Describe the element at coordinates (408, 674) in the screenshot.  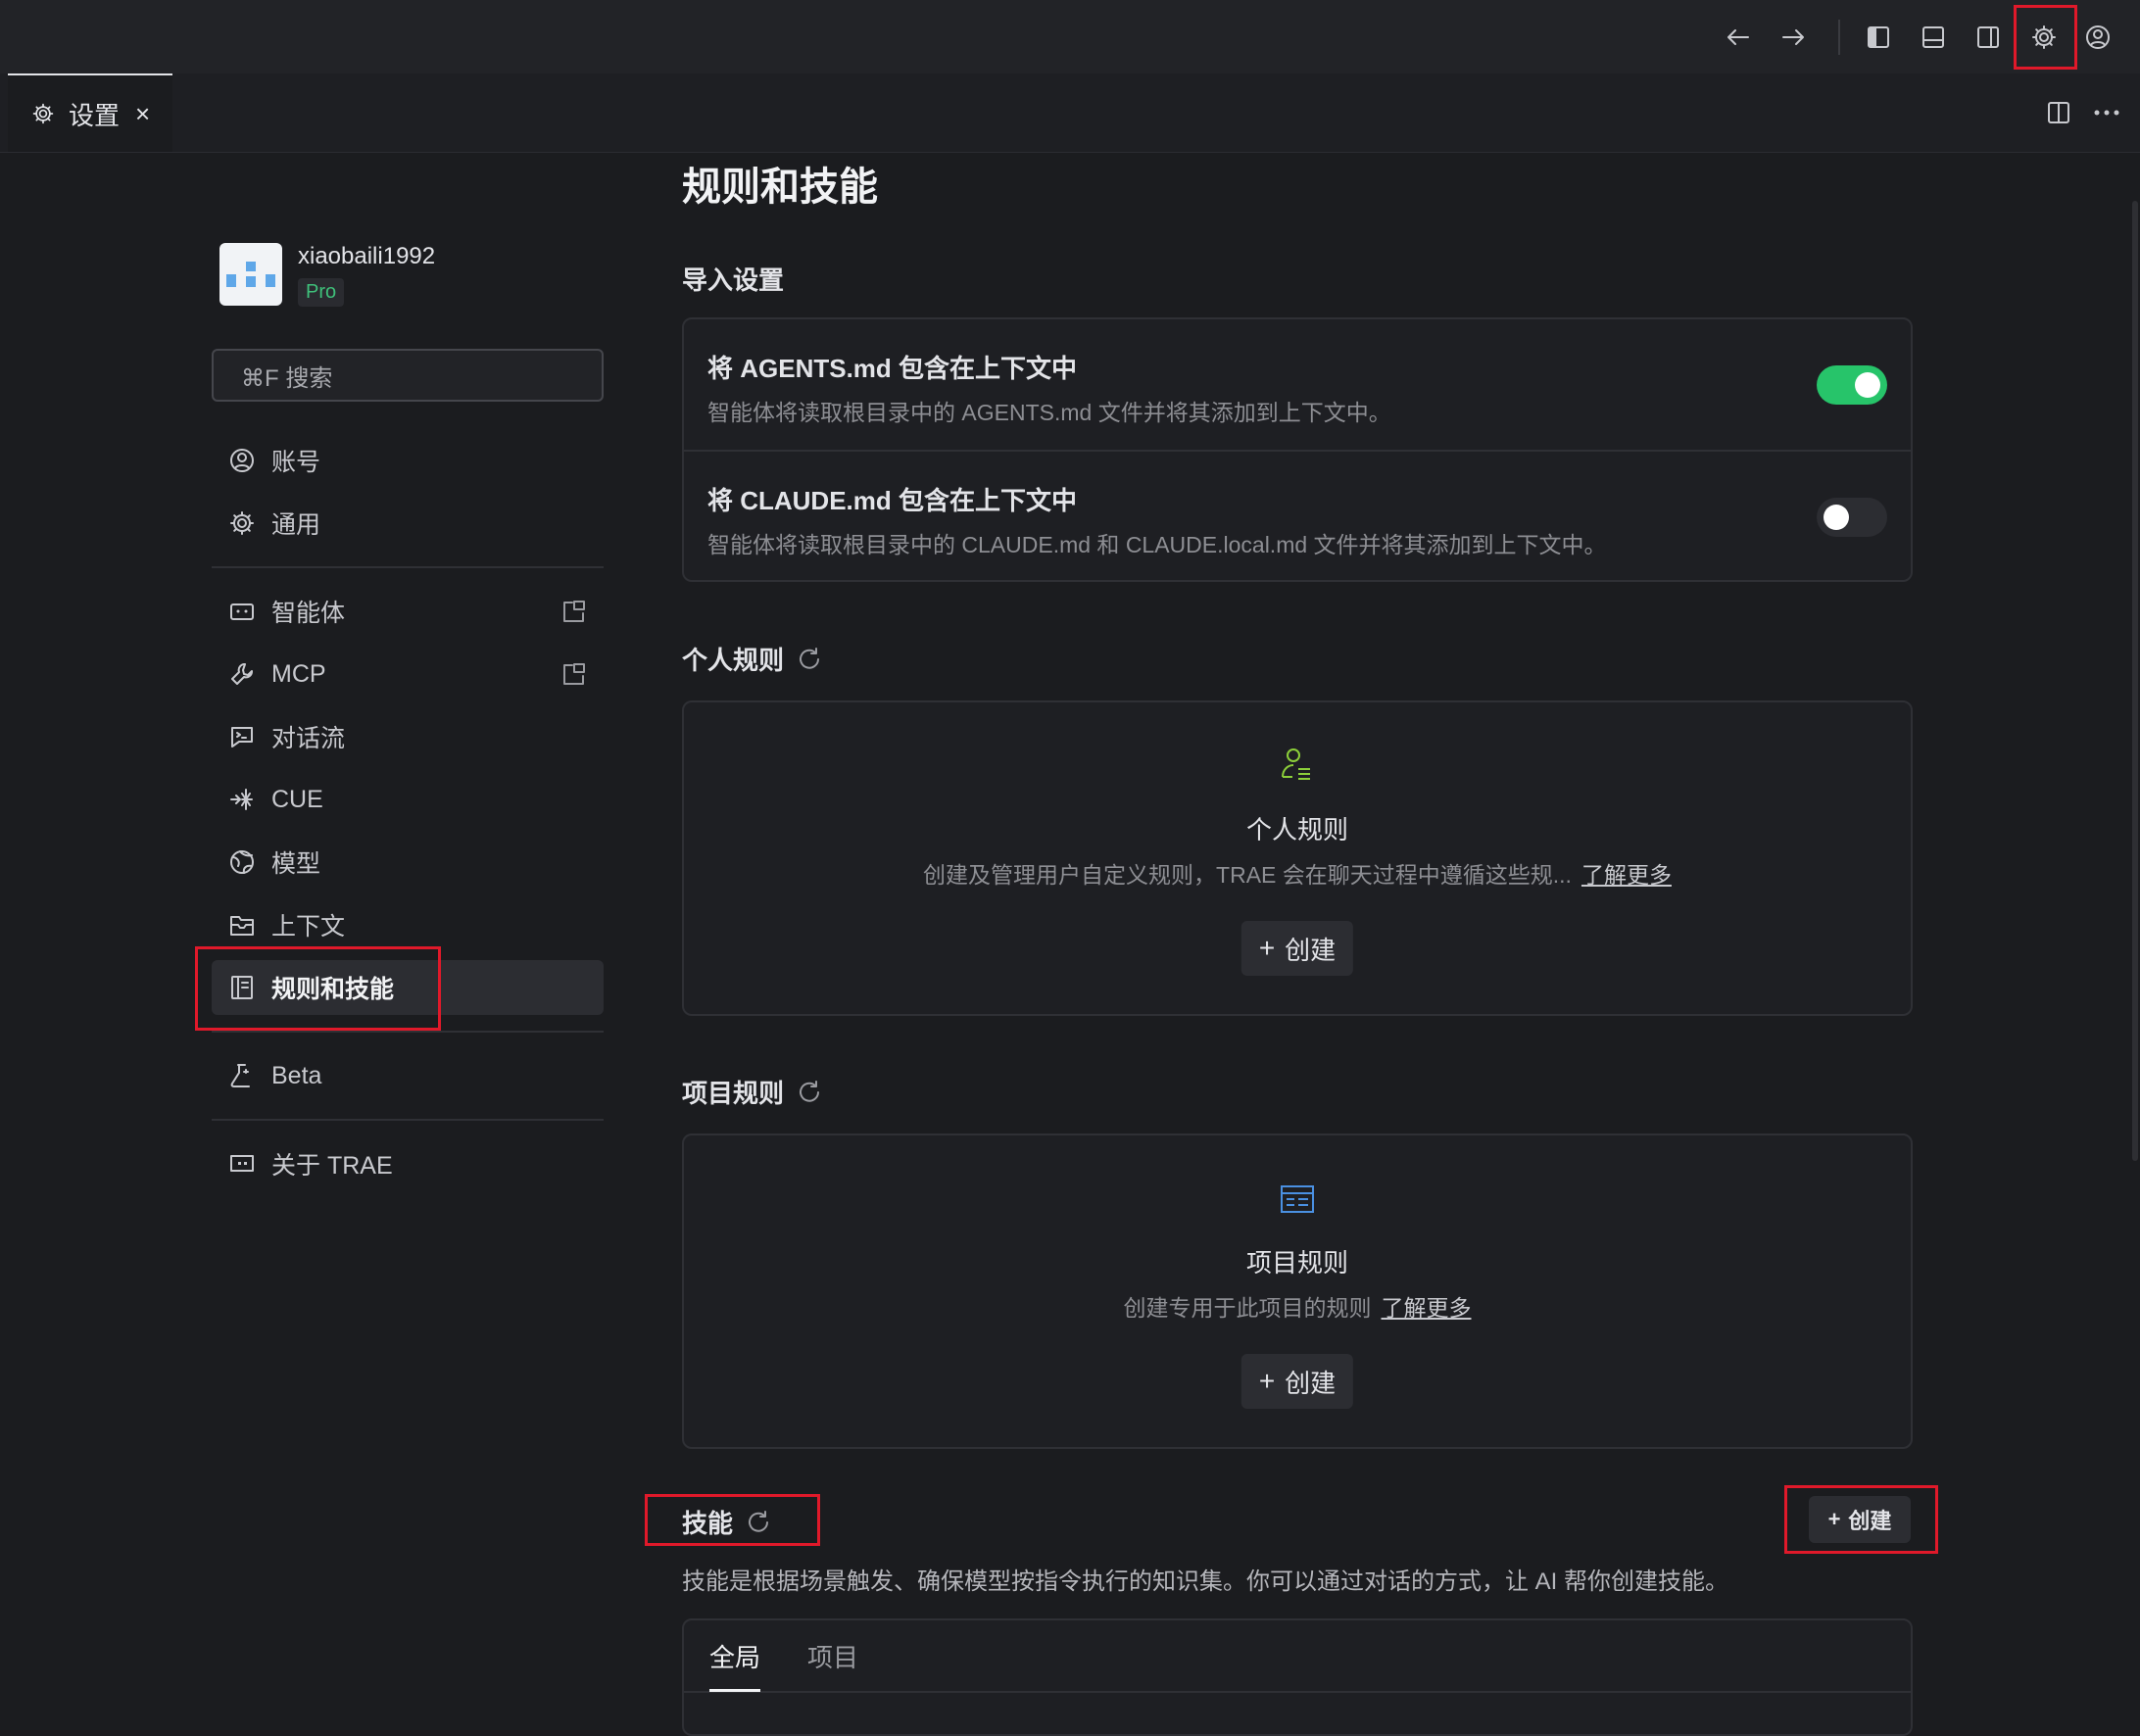
I see `sidebar-item-mcp: MCP` at that location.